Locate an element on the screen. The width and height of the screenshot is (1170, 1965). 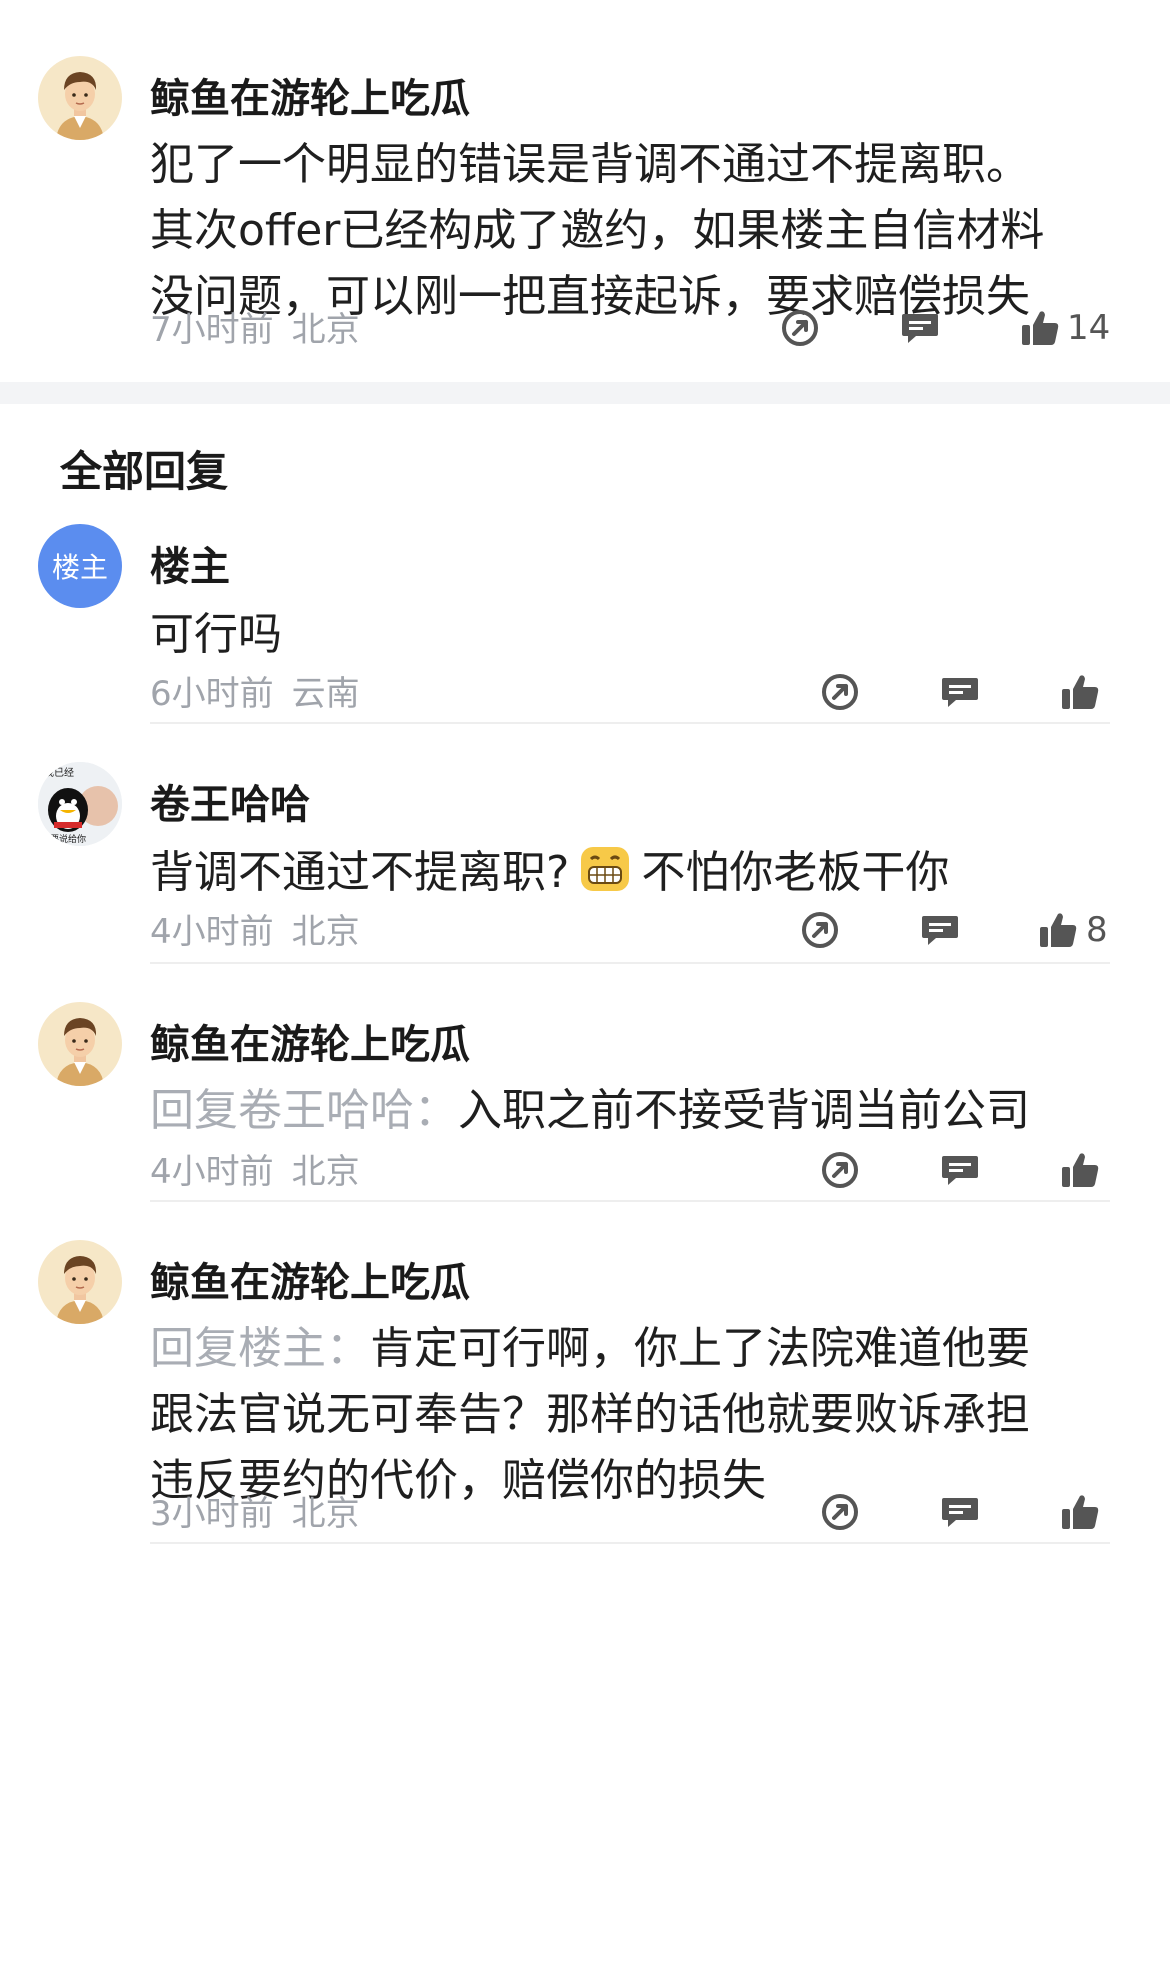
comment-meta: 7小时前 北京 is located at coordinates (255, 326).